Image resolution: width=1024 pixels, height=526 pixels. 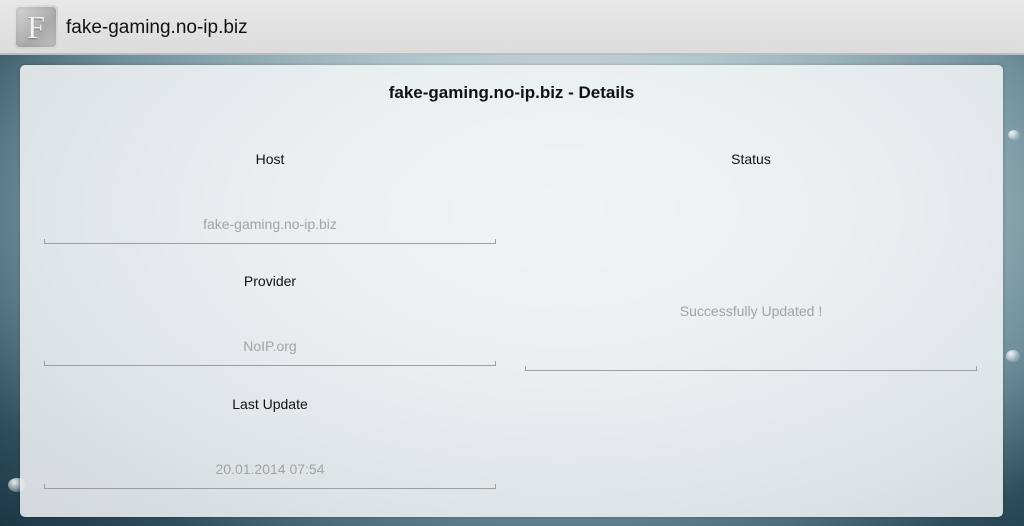 I want to click on host-field, so click(x=270, y=224).